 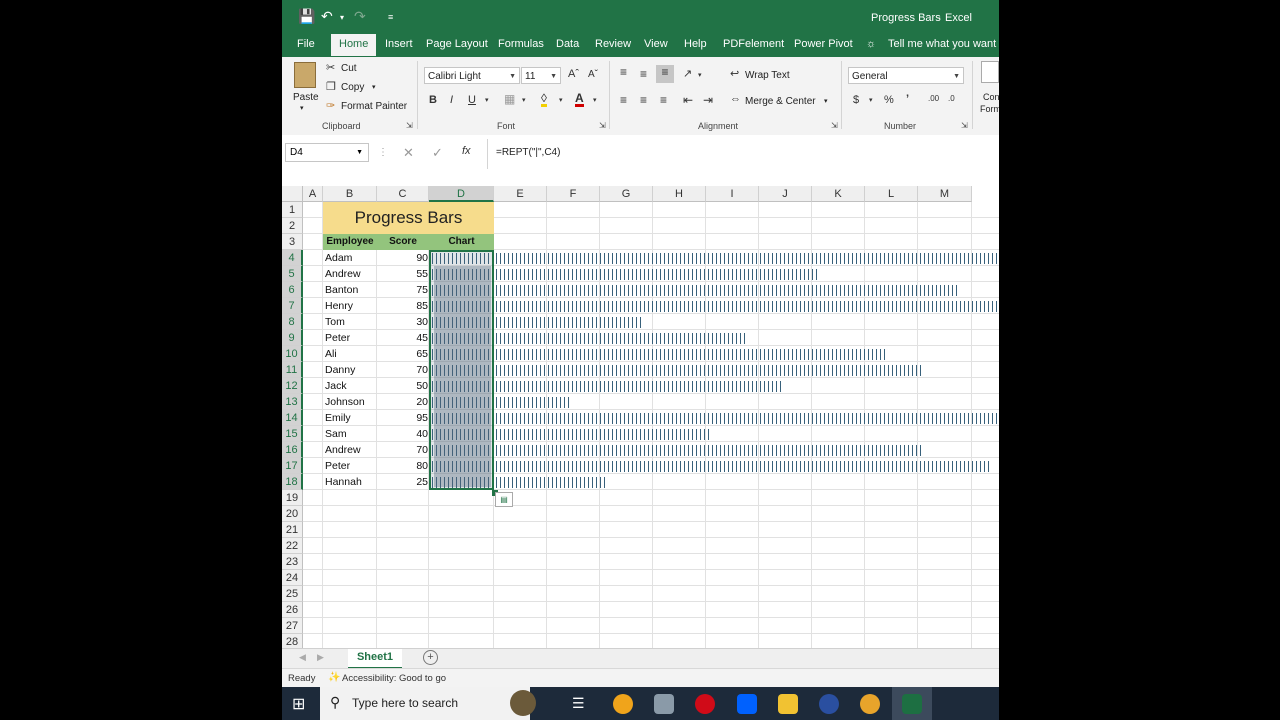 What do you see at coordinates (402, 418) in the screenshot?
I see `score-cell: 95` at bounding box center [402, 418].